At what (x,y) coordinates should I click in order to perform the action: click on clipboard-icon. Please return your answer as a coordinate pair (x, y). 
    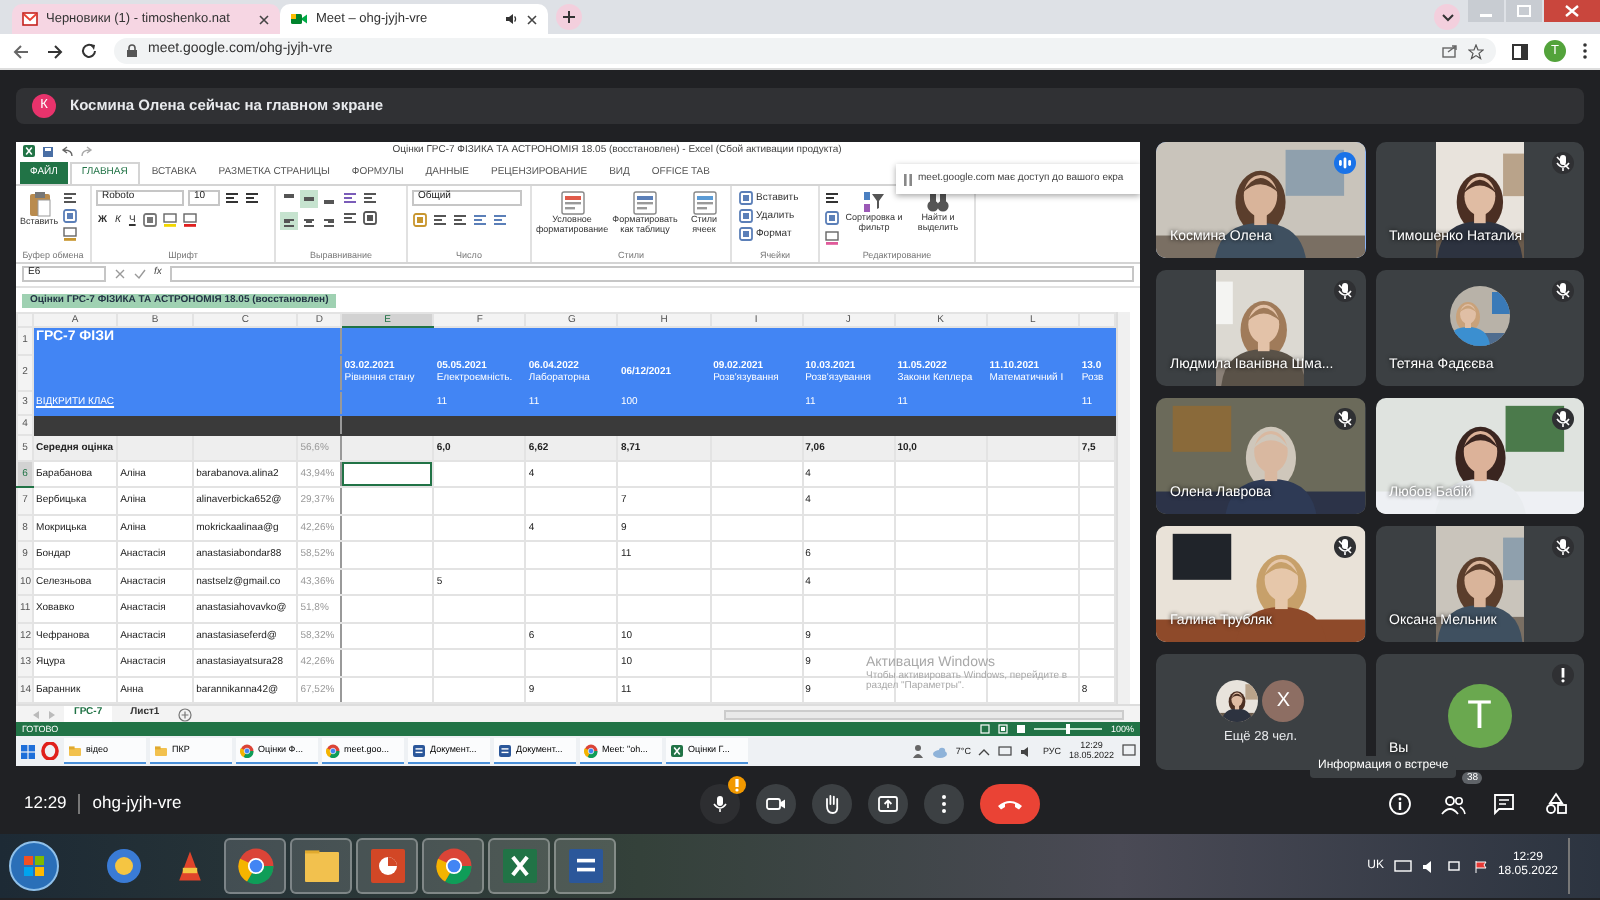
    Looking at the image, I should click on (39, 203).